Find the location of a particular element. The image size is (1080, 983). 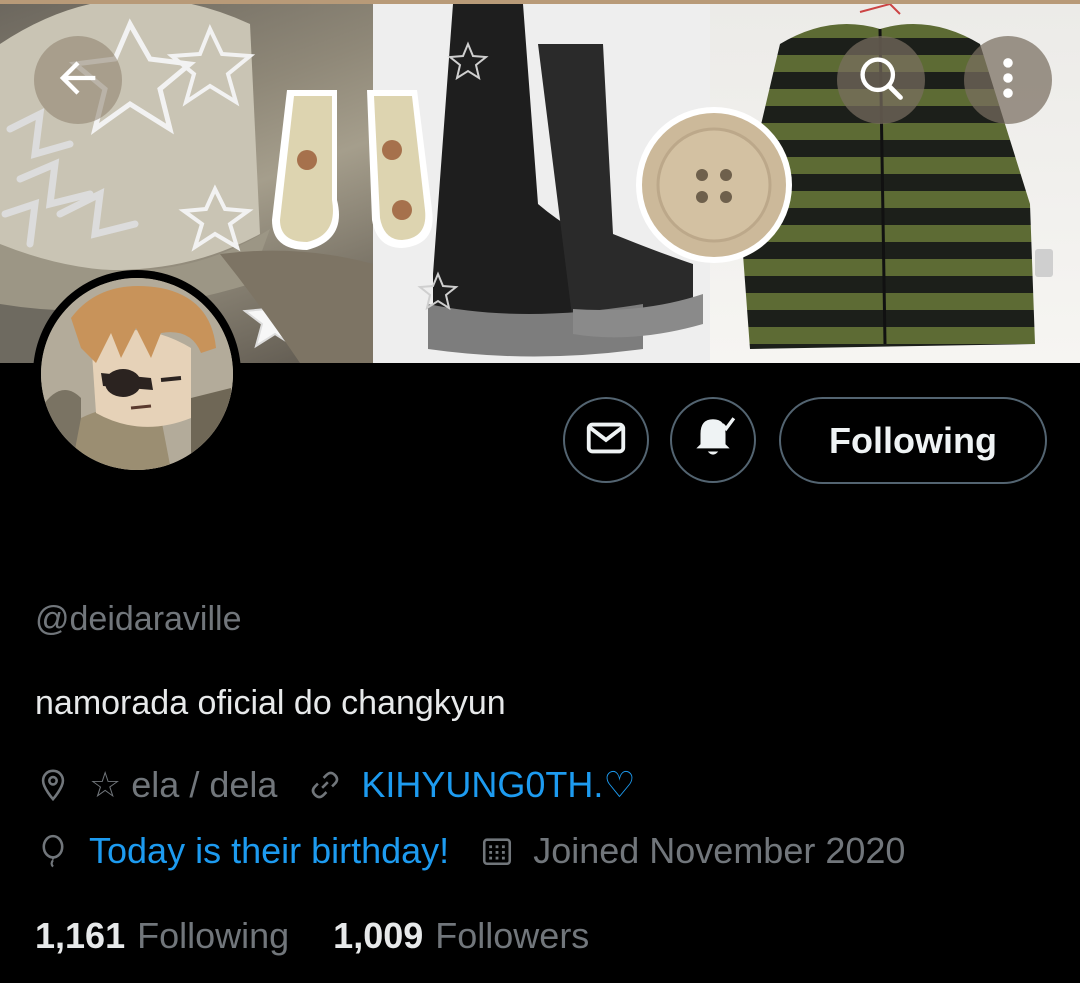

link-icon is located at coordinates (325, 785).